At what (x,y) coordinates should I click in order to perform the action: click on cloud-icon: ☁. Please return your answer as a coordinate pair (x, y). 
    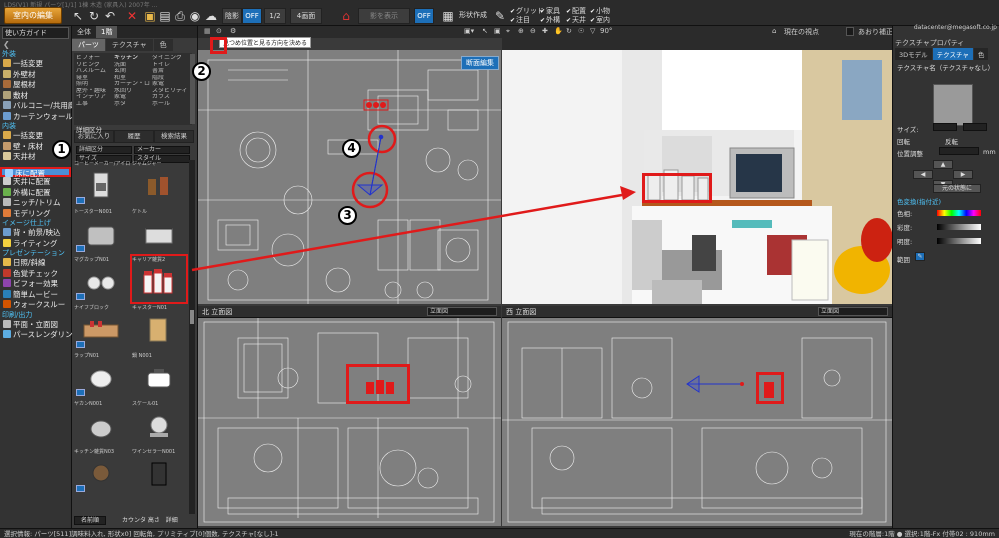
    Looking at the image, I should click on (211, 16).